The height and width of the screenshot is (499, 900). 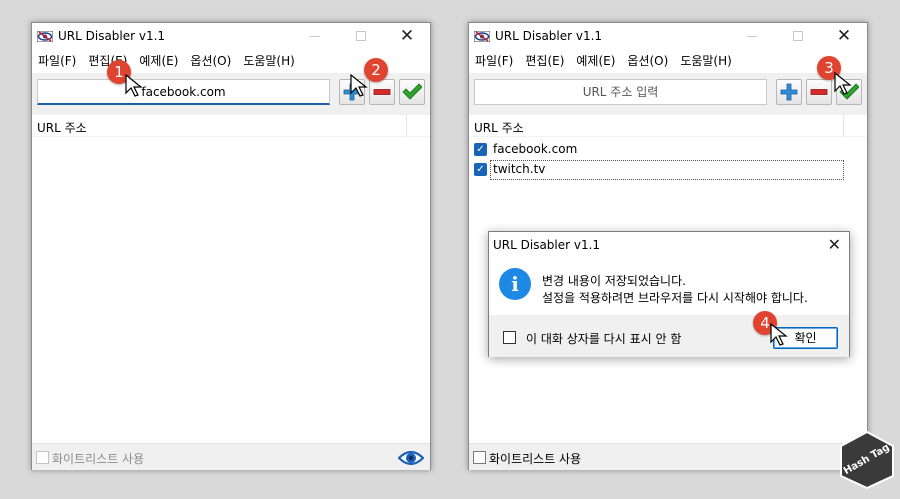 I want to click on apply-button, so click(x=412, y=92).